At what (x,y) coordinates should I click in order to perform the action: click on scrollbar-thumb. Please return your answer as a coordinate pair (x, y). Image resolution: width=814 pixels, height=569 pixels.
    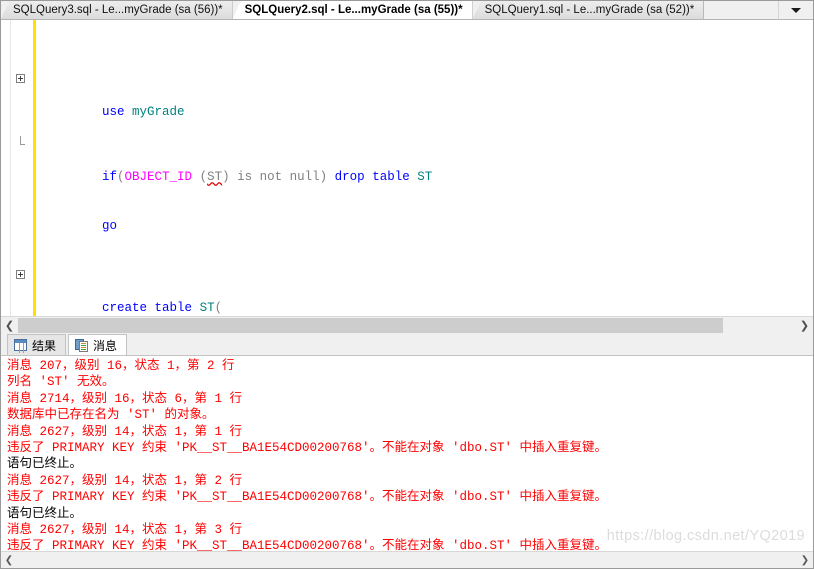
    Looking at the image, I should click on (370, 325).